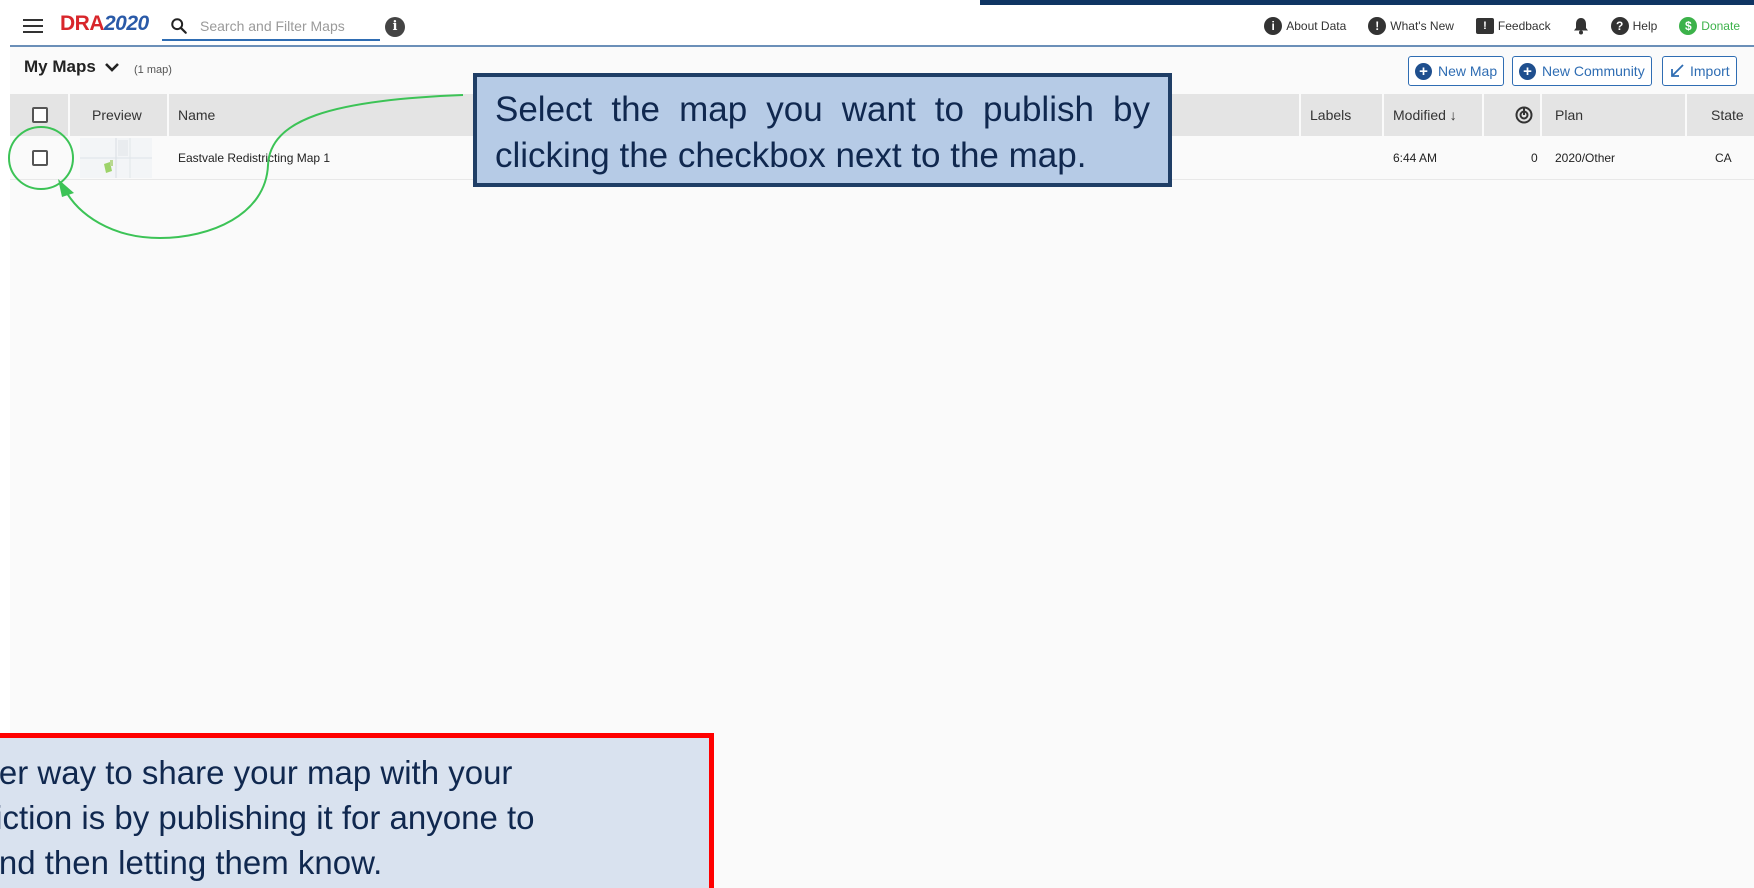  What do you see at coordinates (1273, 26) in the screenshot?
I see `info-icon: i` at bounding box center [1273, 26].